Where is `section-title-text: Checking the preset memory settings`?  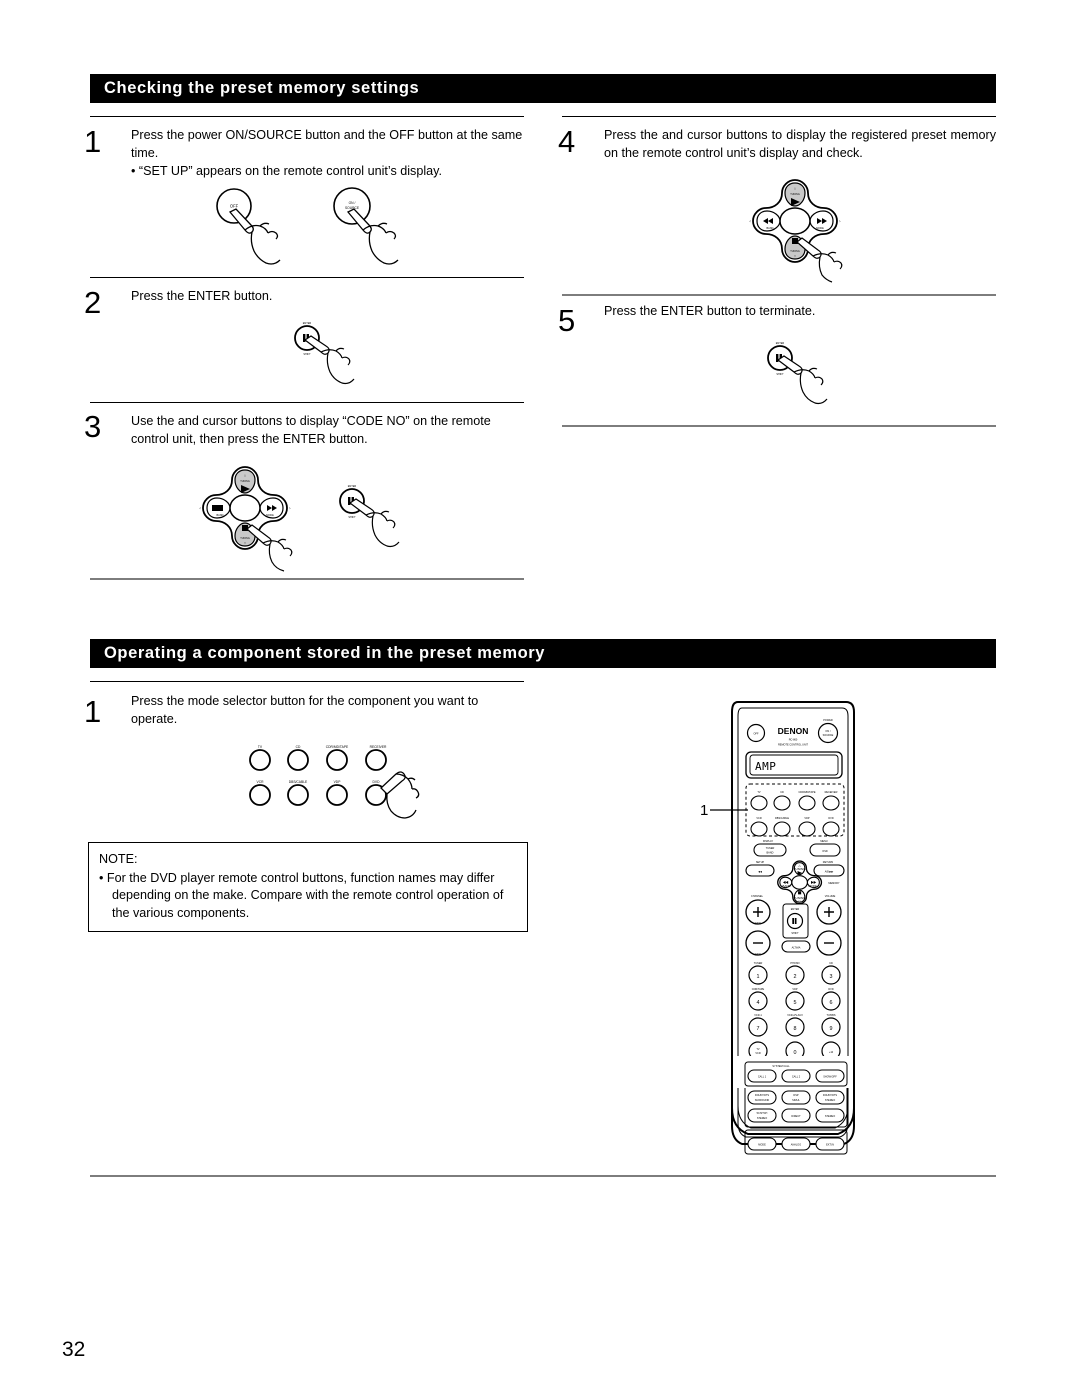
section-title-text: Checking the preset memory settings is located at coordinates (262, 88).